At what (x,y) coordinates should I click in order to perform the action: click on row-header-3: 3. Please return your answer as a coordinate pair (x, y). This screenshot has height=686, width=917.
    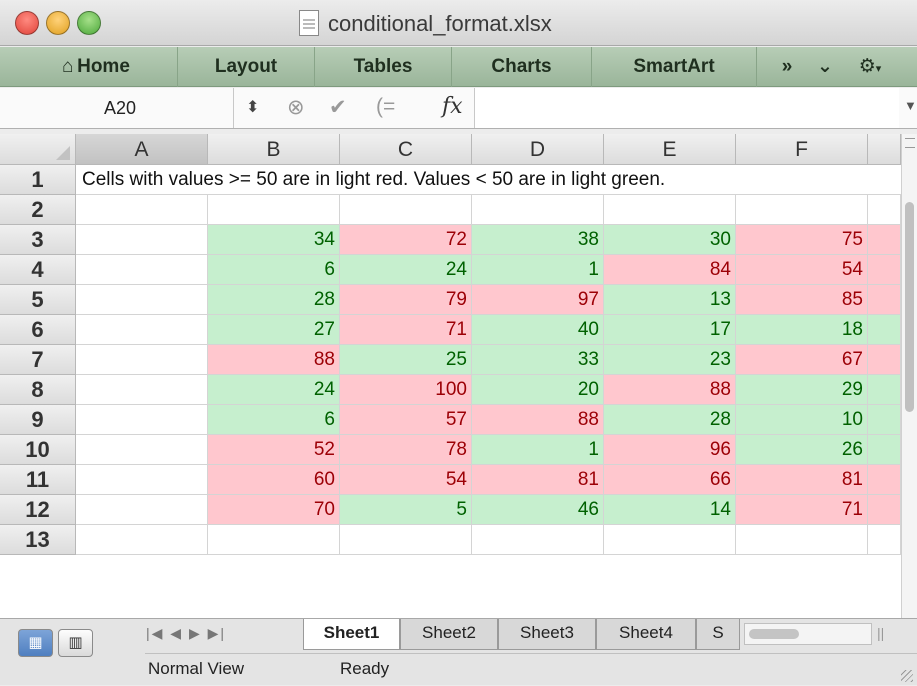
    Looking at the image, I should click on (38, 240).